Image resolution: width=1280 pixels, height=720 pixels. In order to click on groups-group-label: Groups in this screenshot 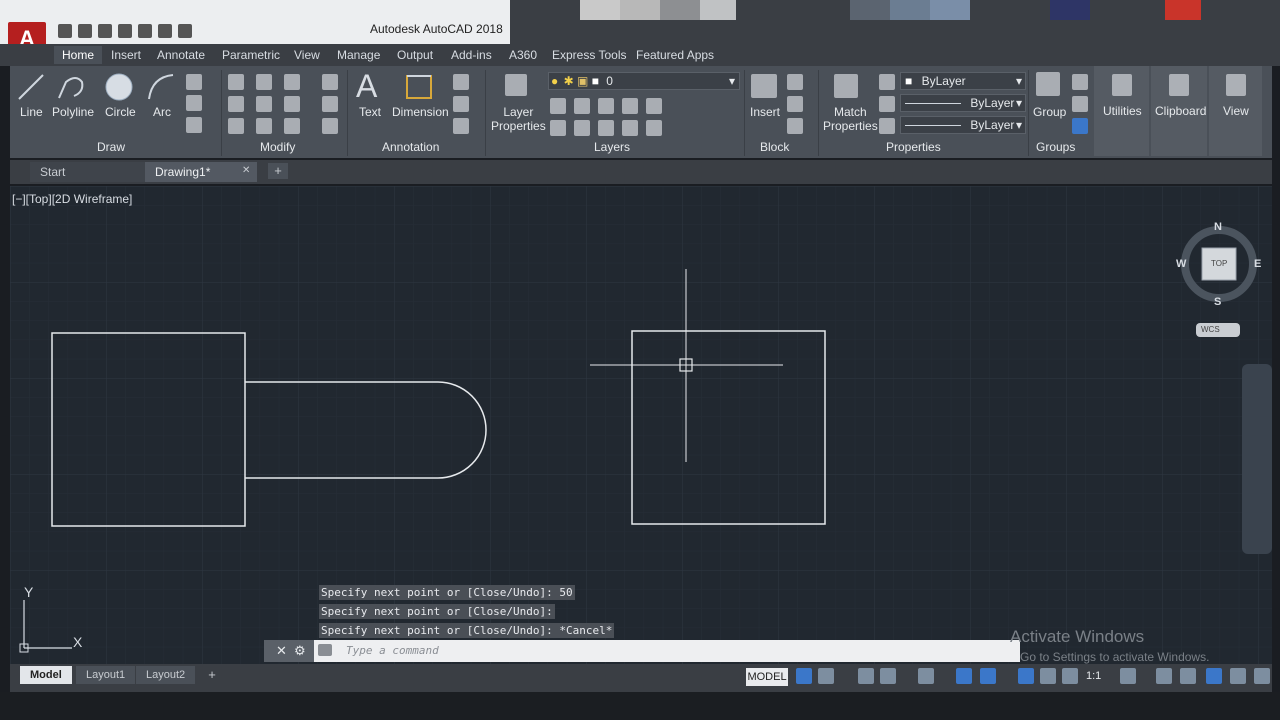, I will do `click(1055, 147)`.